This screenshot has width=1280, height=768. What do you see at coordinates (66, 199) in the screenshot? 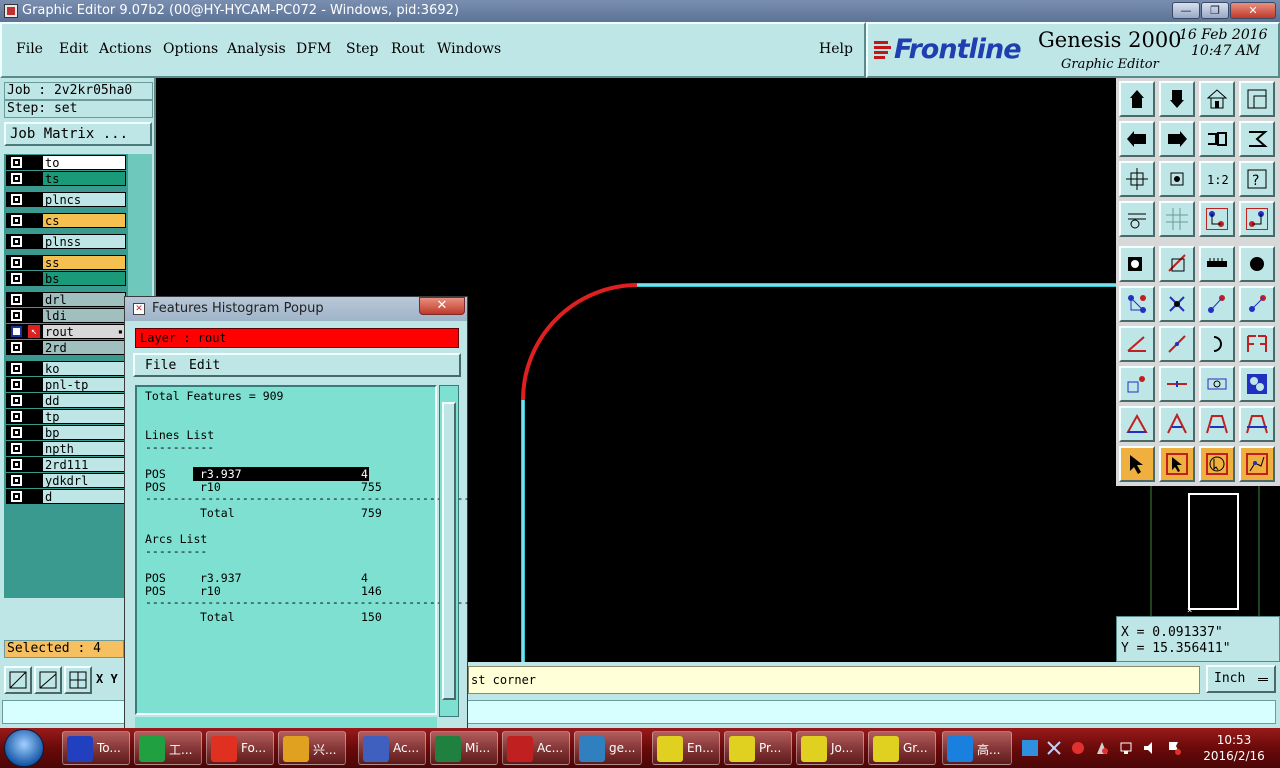
I see `layer-row-plncs: plncs` at bounding box center [66, 199].